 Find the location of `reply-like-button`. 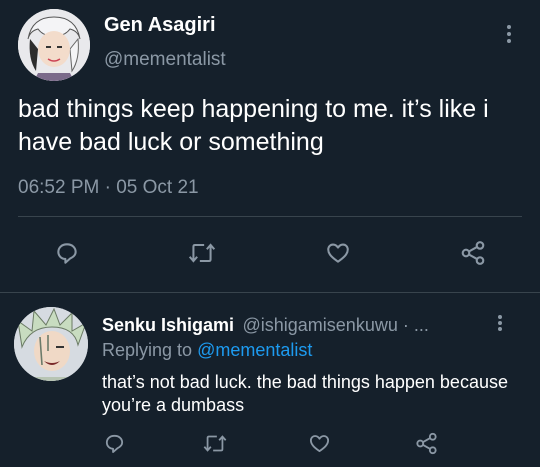

reply-like-button is located at coordinates (319, 443).